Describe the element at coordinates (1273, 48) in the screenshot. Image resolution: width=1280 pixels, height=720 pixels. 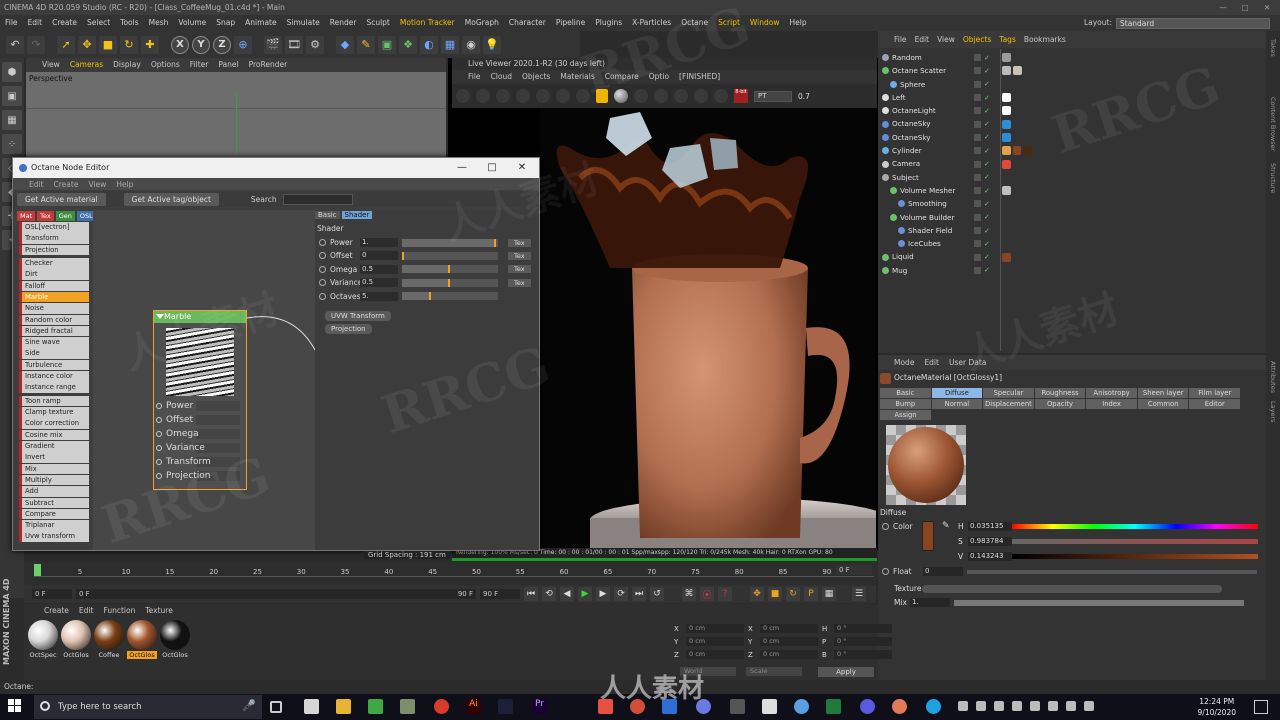
I see `side-tab-takes: Takes` at that location.